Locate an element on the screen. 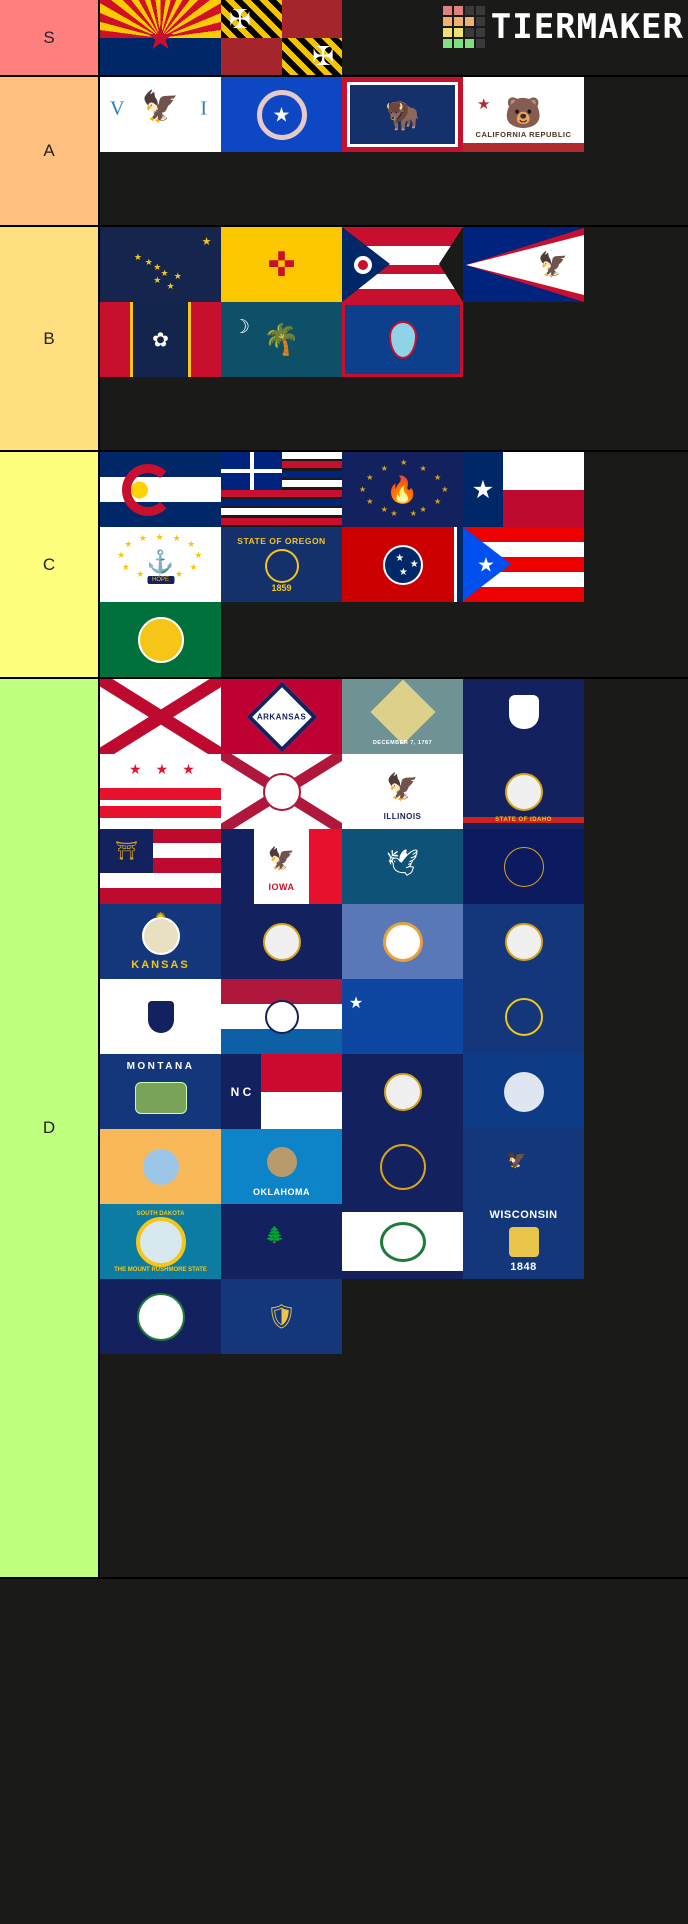 This screenshot has width=688, height=1924. tier-item-ga: ⛩ is located at coordinates (160, 866).